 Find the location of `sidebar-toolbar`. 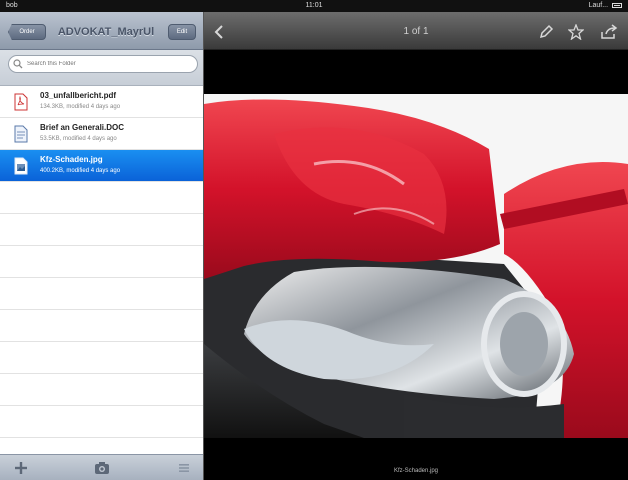

sidebar-toolbar is located at coordinates (101, 467).